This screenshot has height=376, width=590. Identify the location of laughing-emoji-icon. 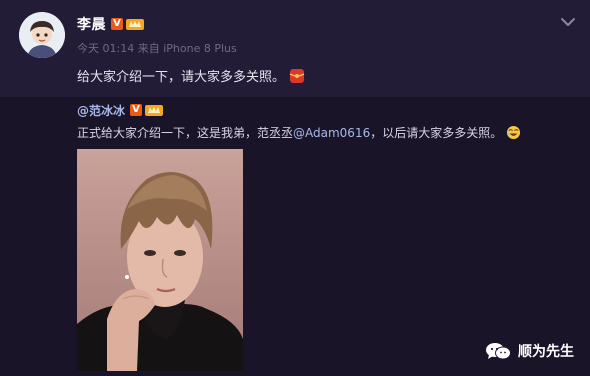
(514, 132).